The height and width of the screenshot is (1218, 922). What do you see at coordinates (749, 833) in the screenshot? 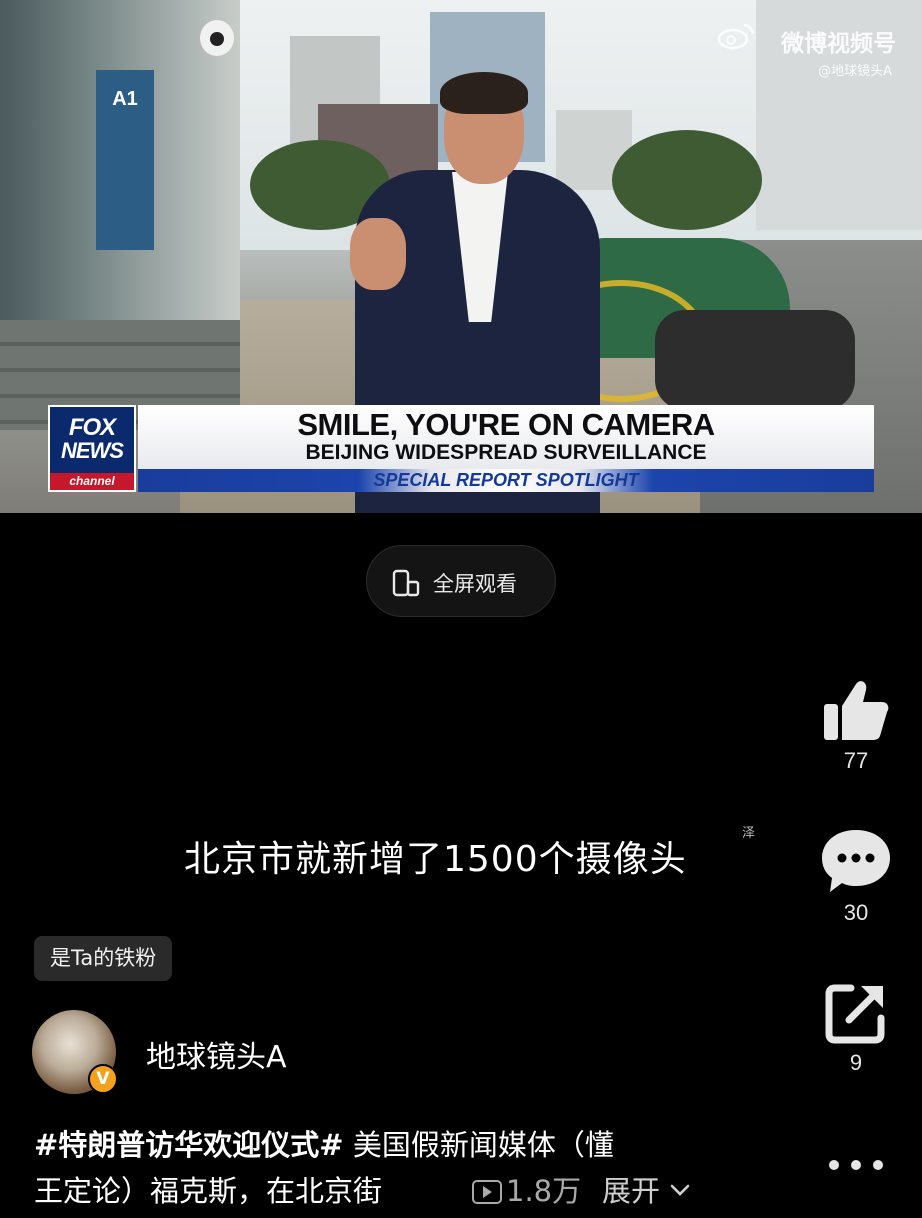
I see `subtitle-mark: 泽` at bounding box center [749, 833].